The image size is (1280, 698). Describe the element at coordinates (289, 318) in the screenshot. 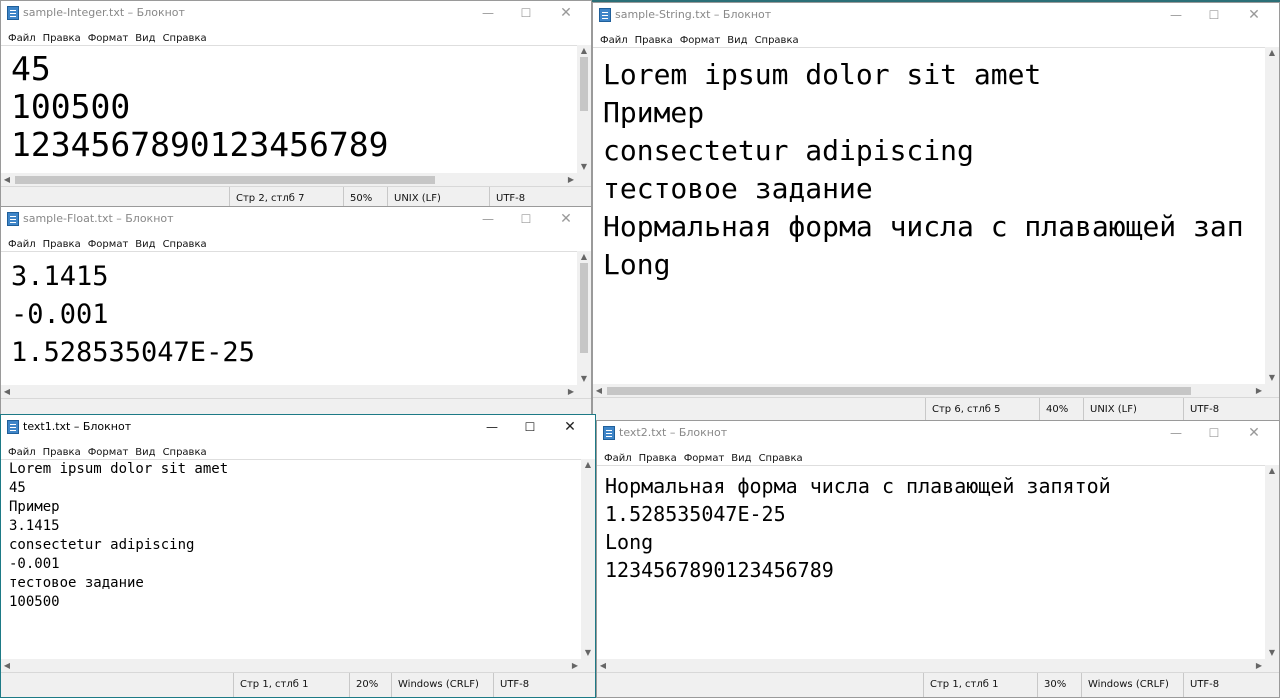

I see `text-editor: 3.1415 -0.001 1.528535047E-25` at that location.